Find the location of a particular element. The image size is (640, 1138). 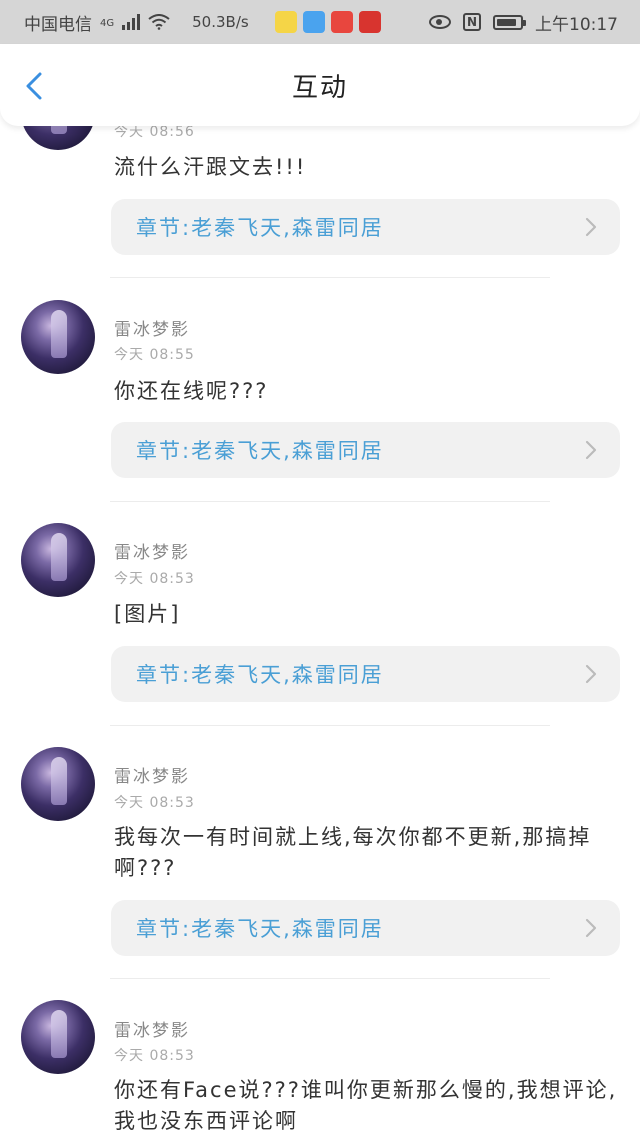

battery-icon is located at coordinates (509, 22).